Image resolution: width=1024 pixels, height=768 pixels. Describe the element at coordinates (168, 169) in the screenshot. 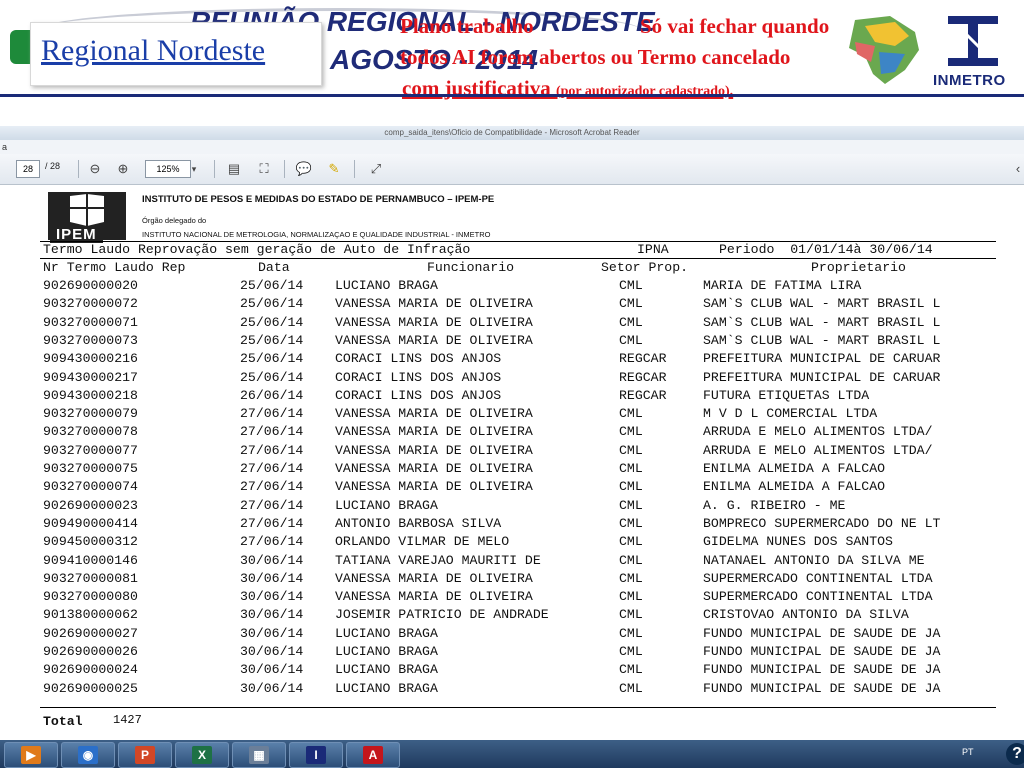

I see `zoom-level-input: 125%` at that location.